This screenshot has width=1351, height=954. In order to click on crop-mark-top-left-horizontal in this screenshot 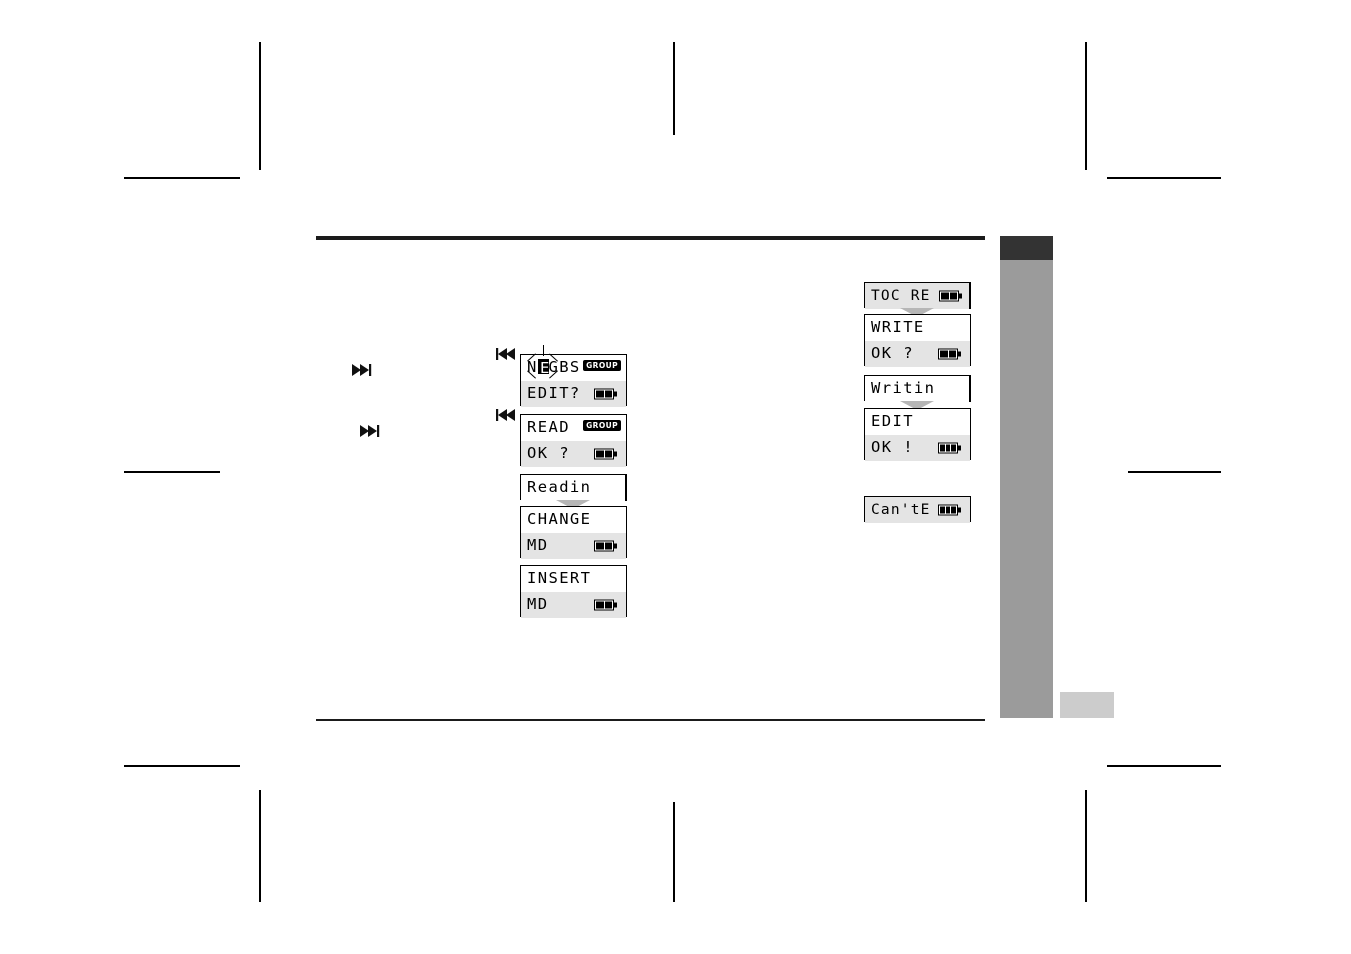, I will do `click(182, 178)`.